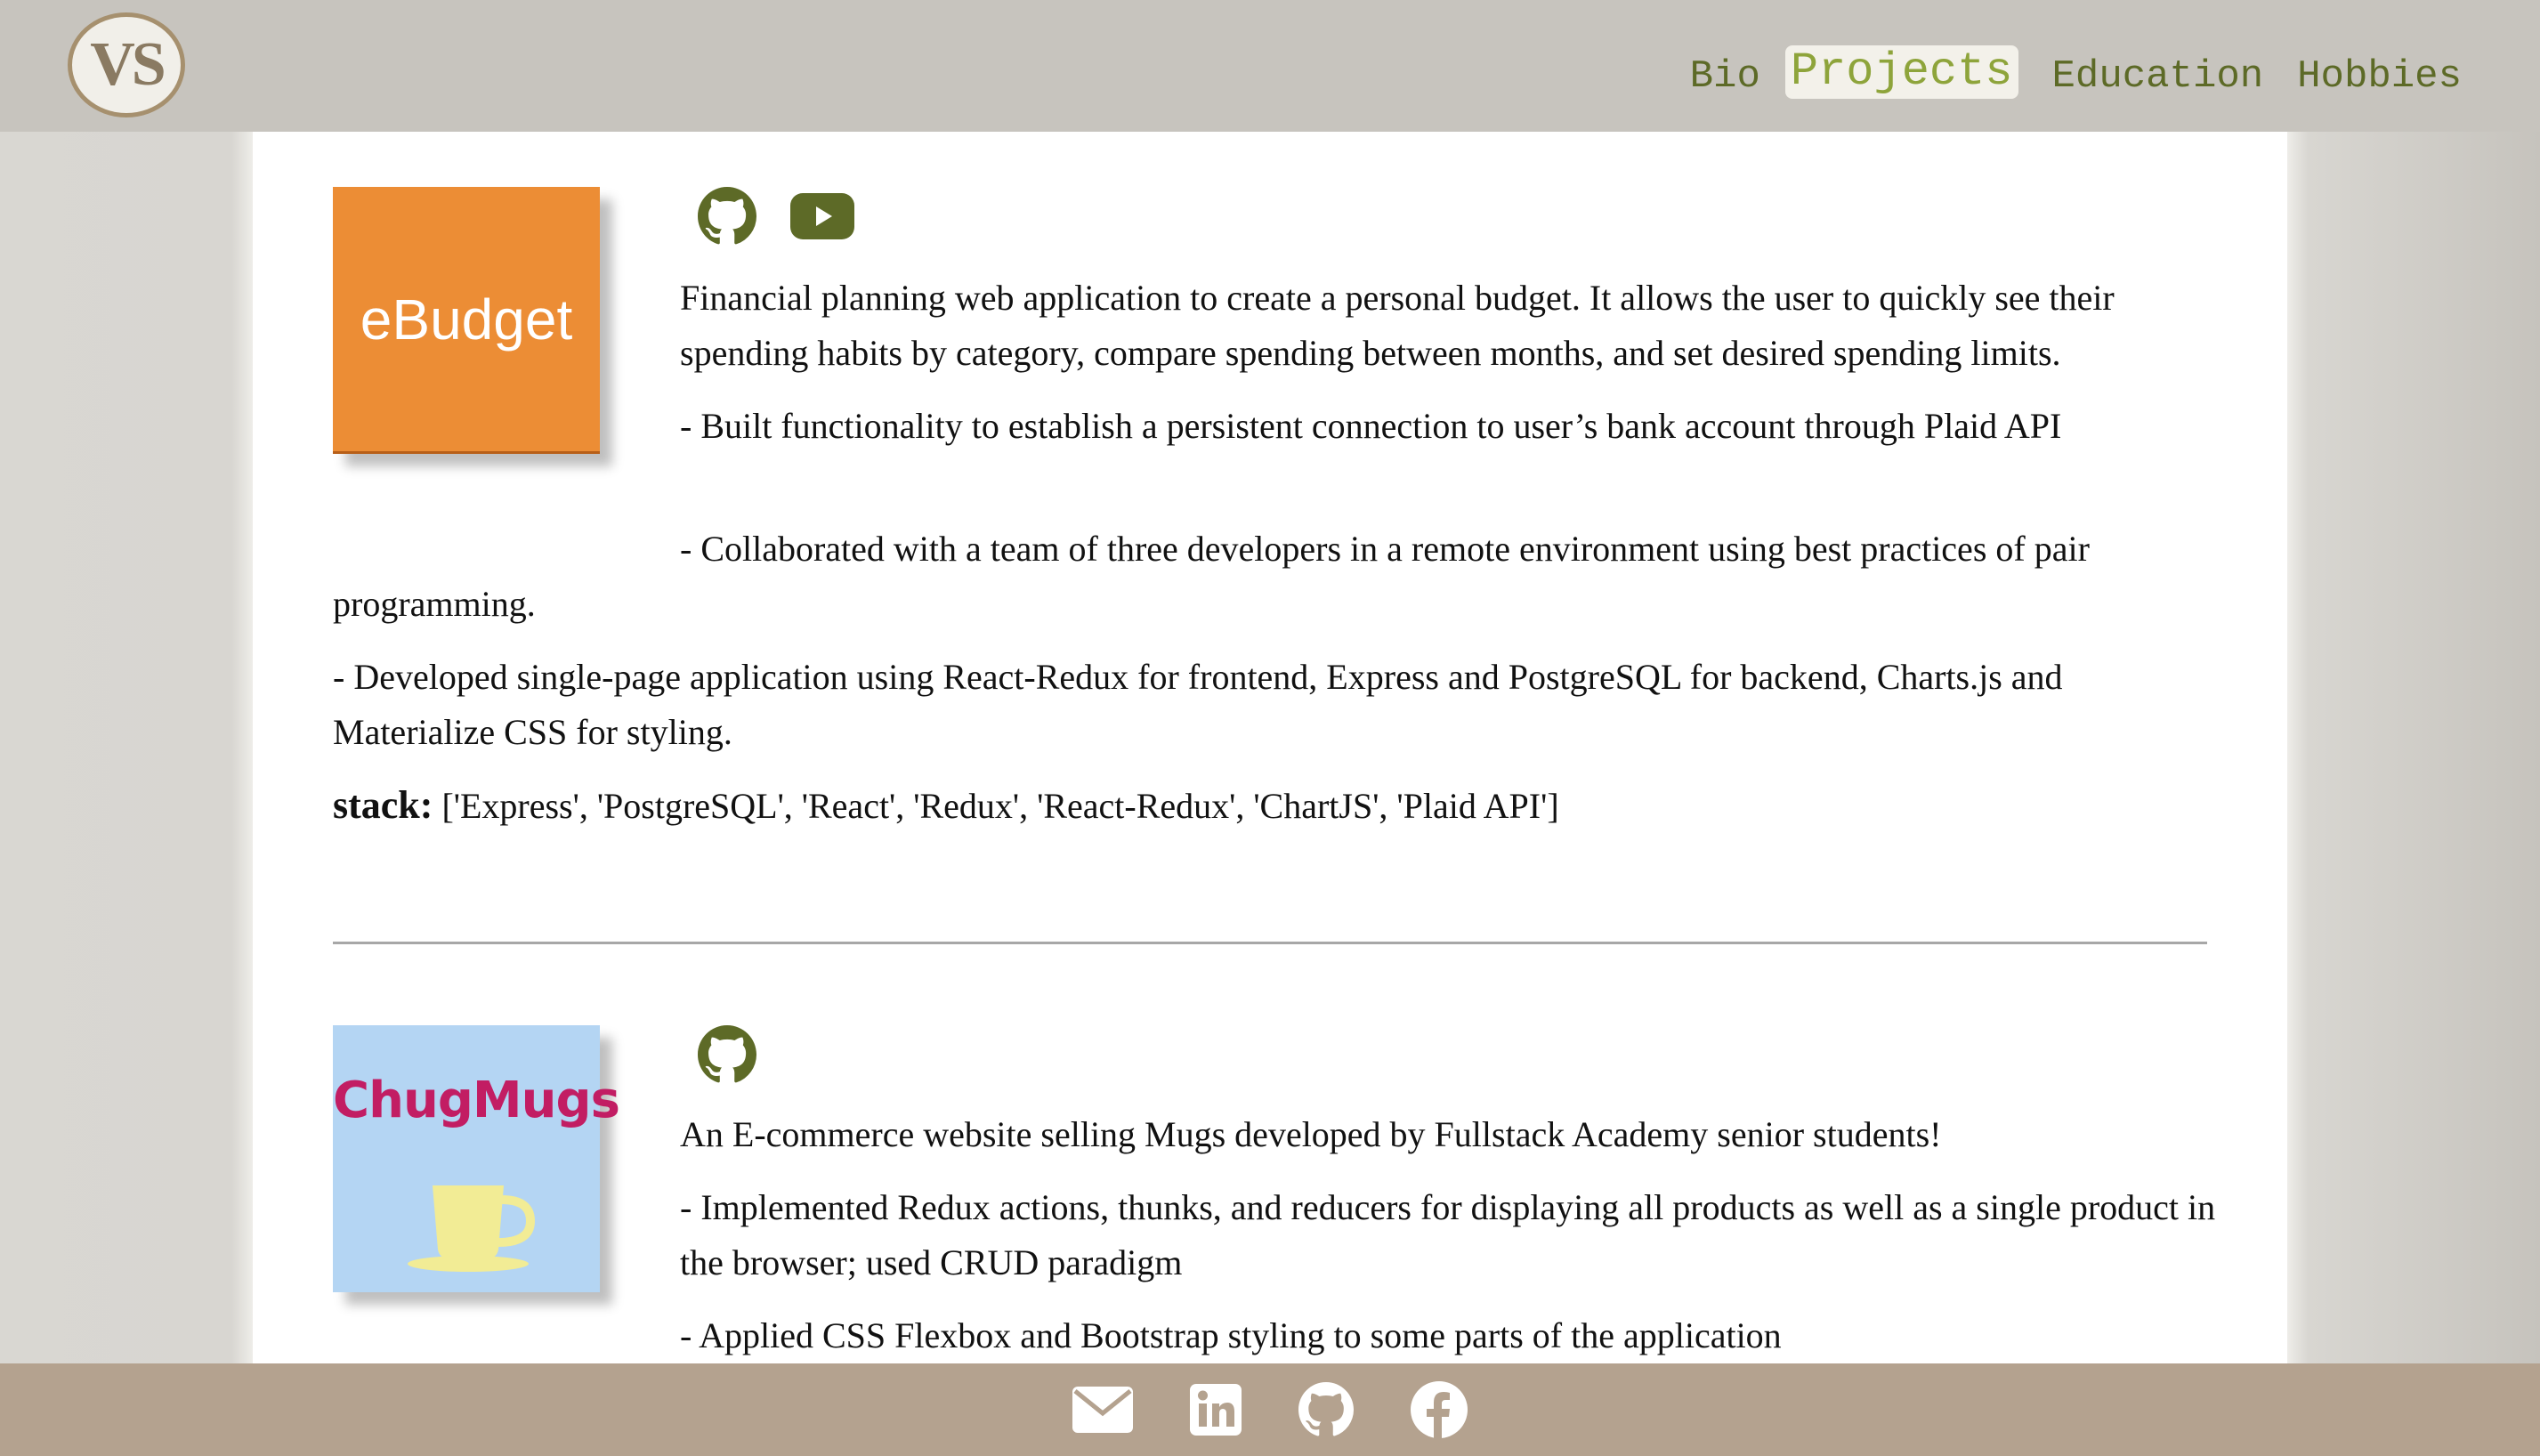 The image size is (2540, 1456). I want to click on youtube-icon, so click(822, 216).